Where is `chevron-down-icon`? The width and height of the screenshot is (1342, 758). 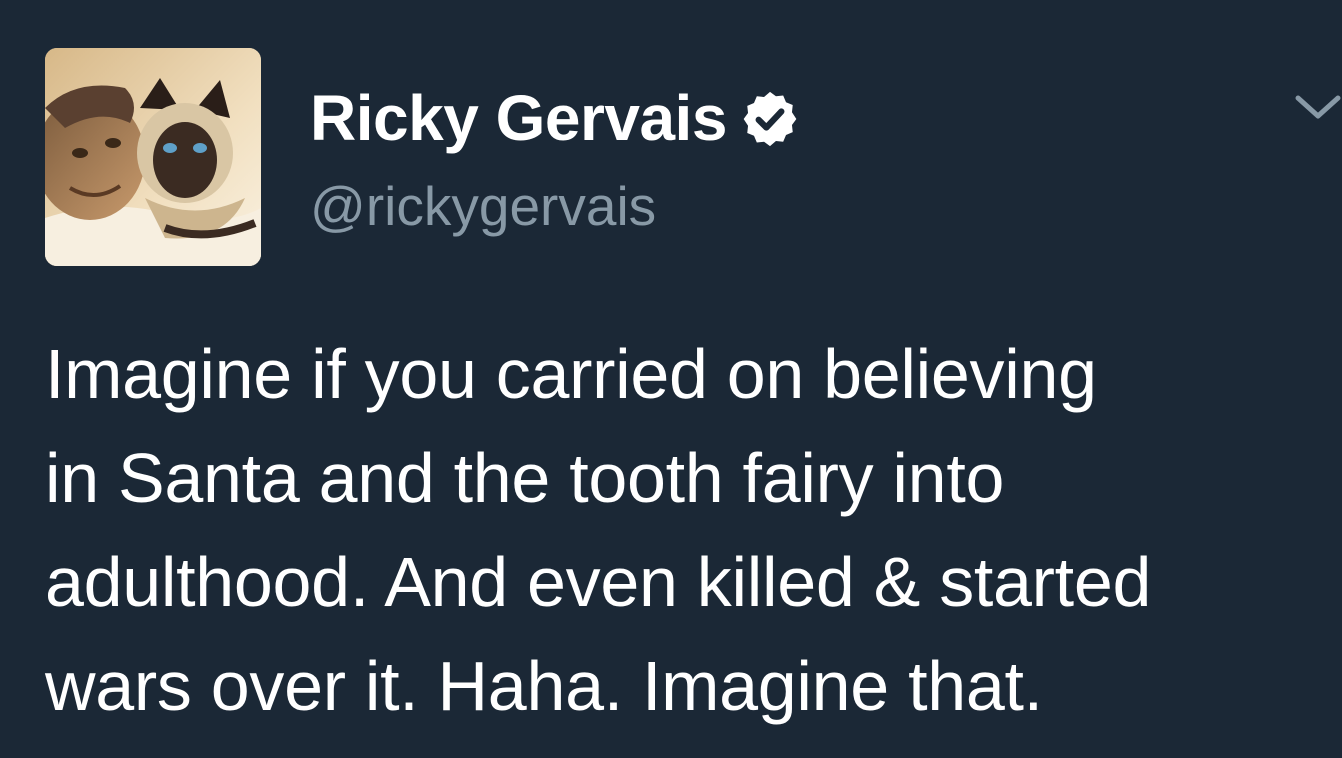
chevron-down-icon is located at coordinates (1318, 107).